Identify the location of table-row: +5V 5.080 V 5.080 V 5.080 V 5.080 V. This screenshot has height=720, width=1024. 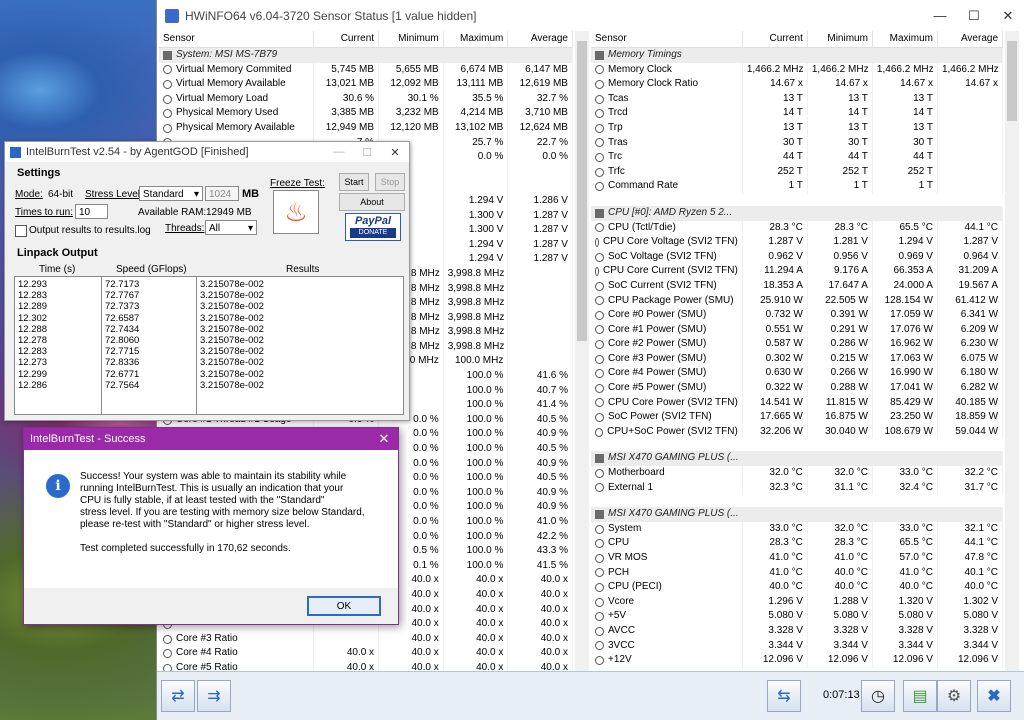
(797, 616).